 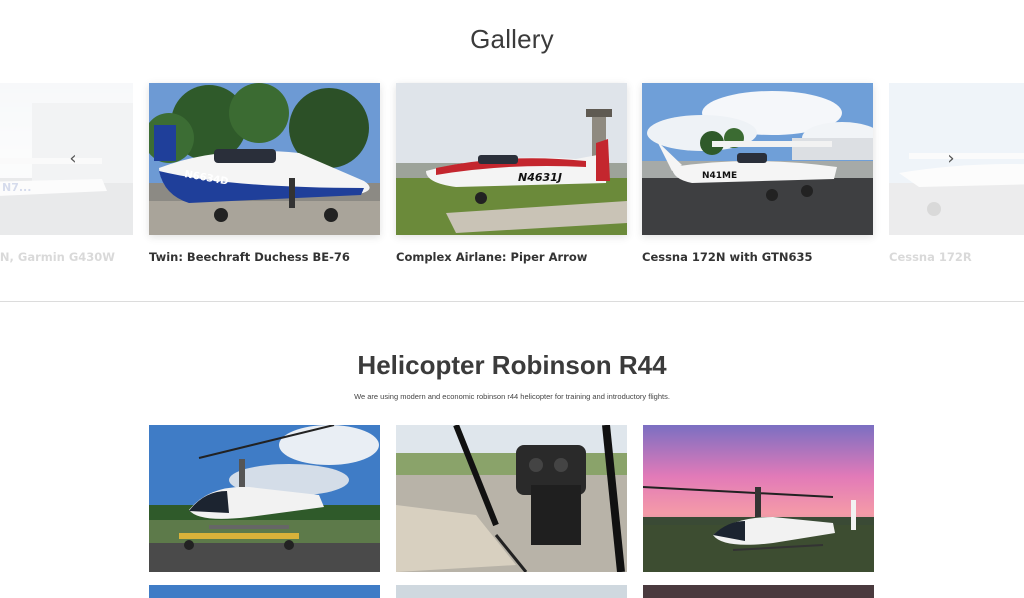 What do you see at coordinates (727, 257) in the screenshot?
I see `gallery-caption: Cessna 172N with GTN635` at bounding box center [727, 257].